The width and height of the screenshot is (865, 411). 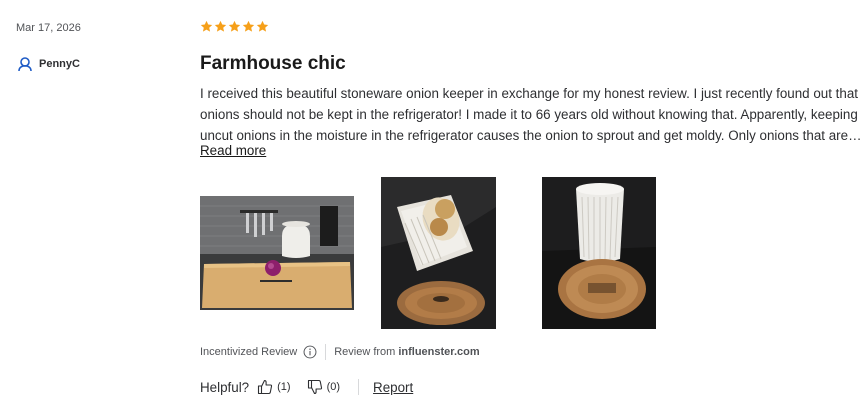 What do you see at coordinates (310, 352) in the screenshot?
I see `info-icon` at bounding box center [310, 352].